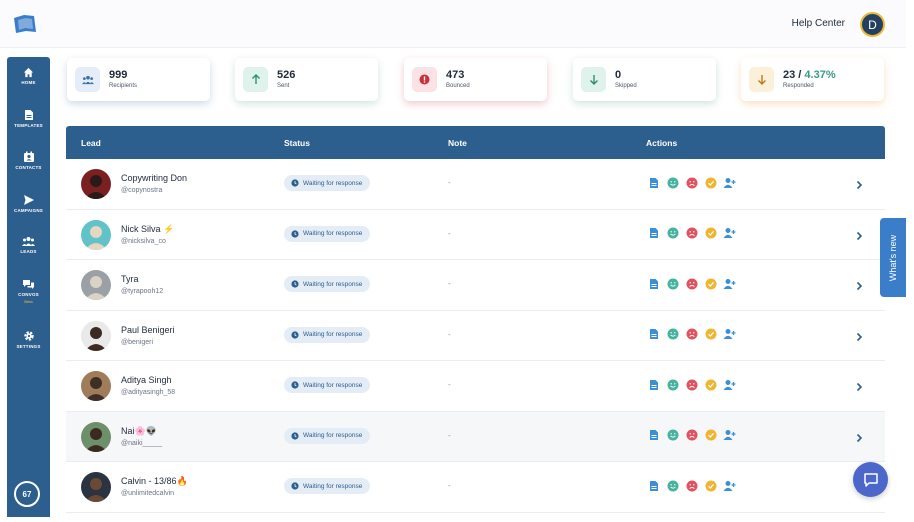 The width and height of the screenshot is (914, 522). I want to click on table-row: Nai🌸👽 @naiki_____ Waiting for response -, so click(475, 436).